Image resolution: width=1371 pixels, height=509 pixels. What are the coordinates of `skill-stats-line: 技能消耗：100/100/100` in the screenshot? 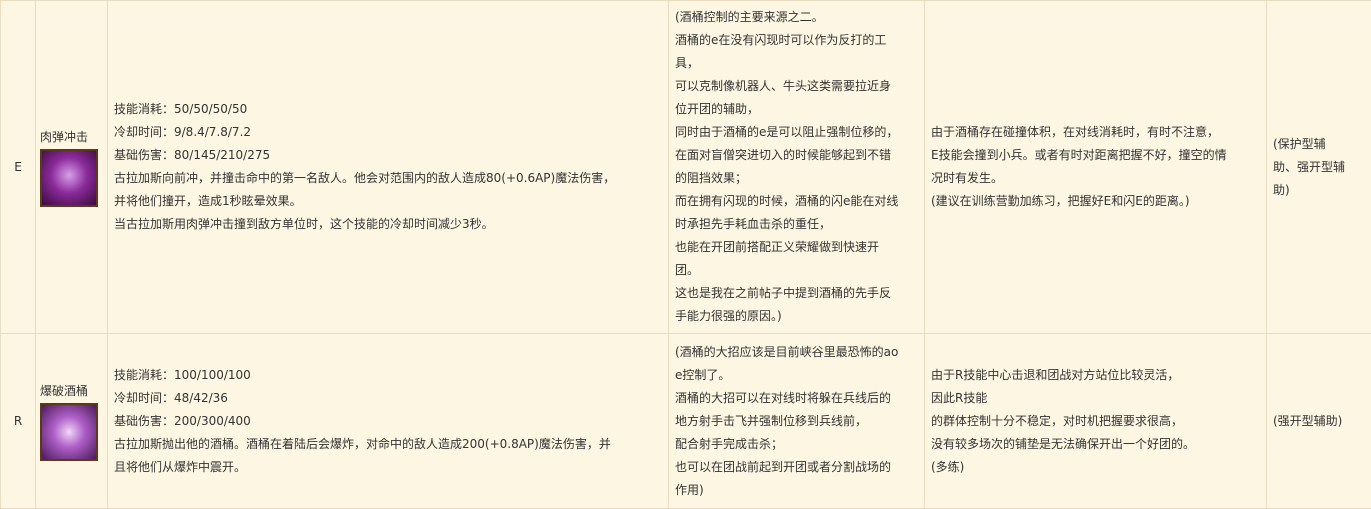 It's located at (388, 375).